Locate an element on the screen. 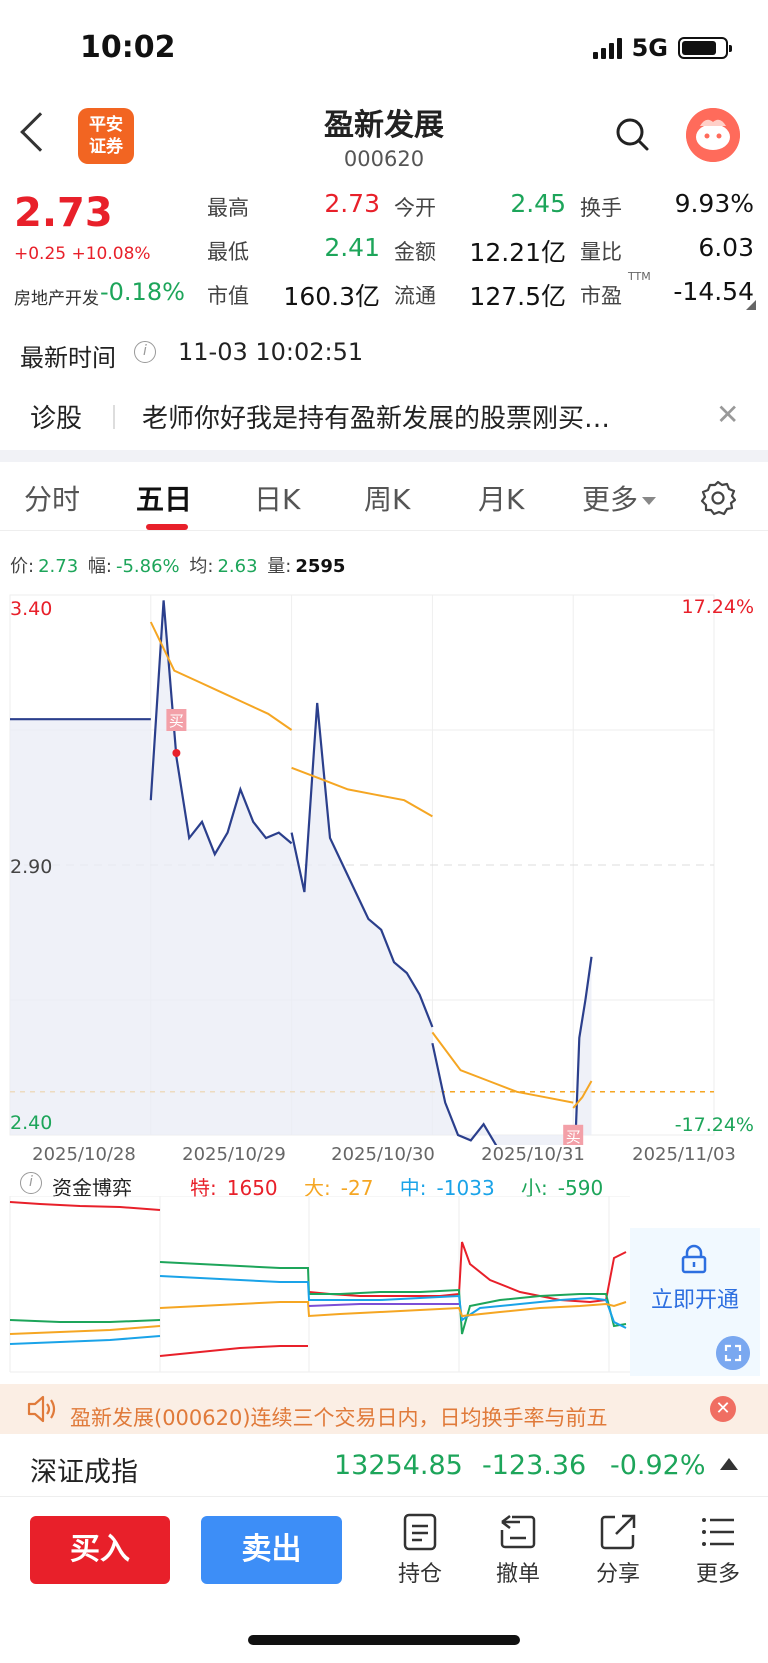 This screenshot has height=1663, width=768. amount-value: 12.21亿 is located at coordinates (517, 252).